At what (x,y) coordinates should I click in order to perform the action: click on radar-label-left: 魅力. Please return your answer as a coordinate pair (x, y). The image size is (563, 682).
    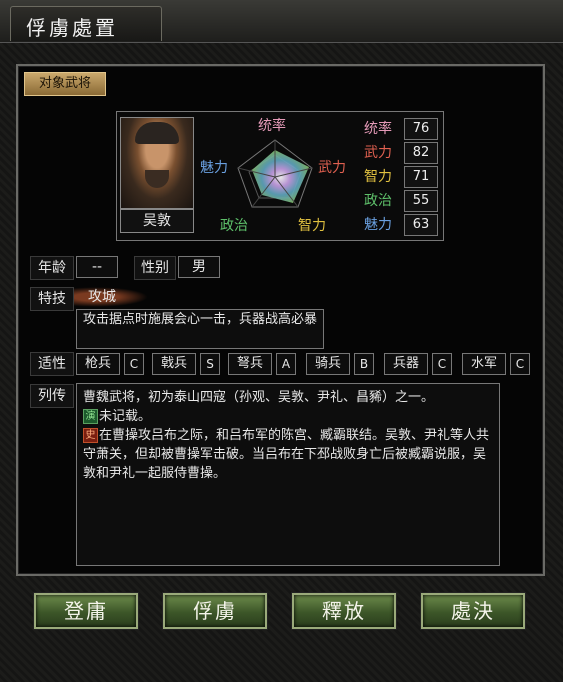
    Looking at the image, I should click on (214, 168).